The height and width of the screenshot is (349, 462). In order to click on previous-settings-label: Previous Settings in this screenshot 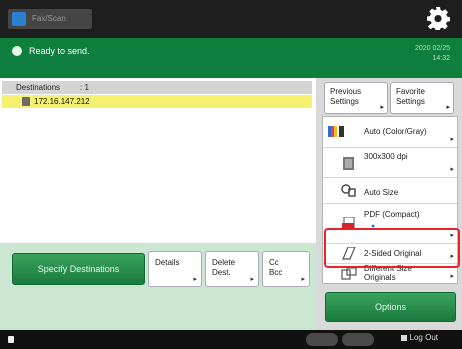, I will do `click(346, 96)`.